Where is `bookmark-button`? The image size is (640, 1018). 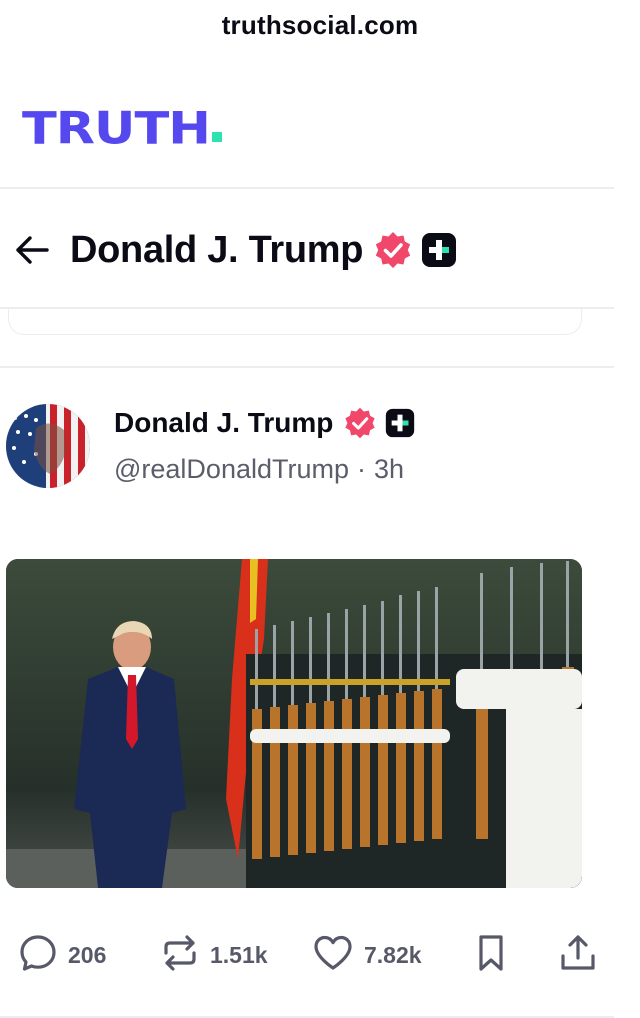 bookmark-button is located at coordinates (491, 955).